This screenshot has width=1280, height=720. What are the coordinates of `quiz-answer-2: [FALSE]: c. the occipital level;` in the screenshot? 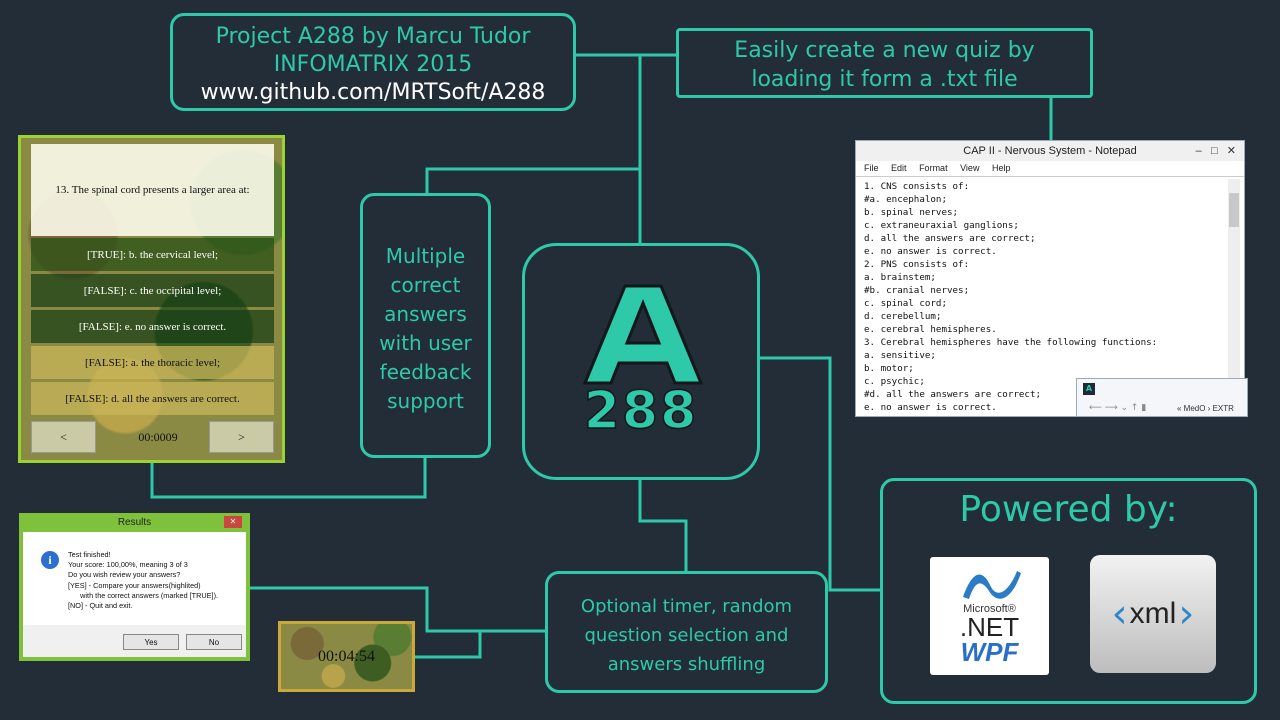 It's located at (152, 290).